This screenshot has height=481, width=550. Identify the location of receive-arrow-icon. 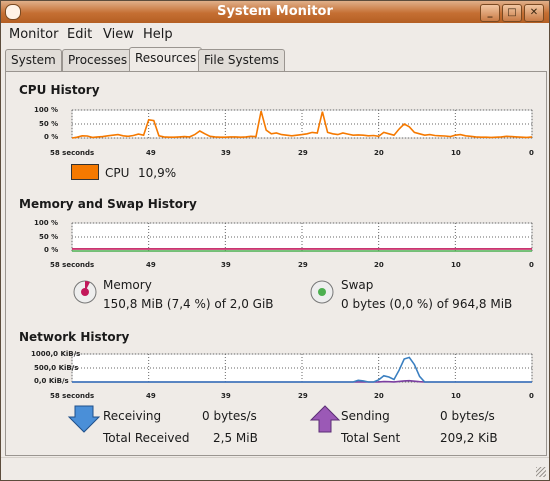
(84, 419).